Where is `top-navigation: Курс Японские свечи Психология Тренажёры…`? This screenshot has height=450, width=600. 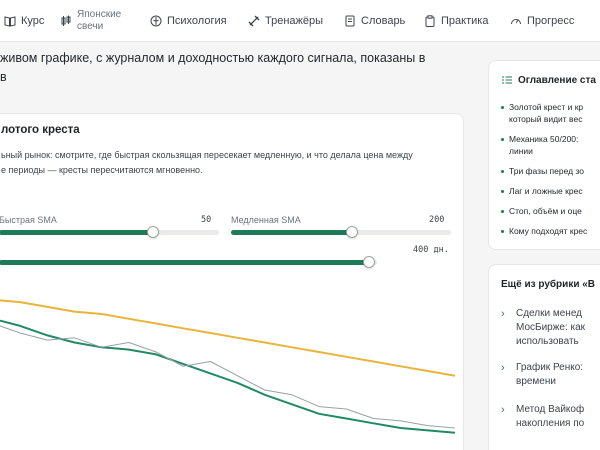
top-navigation: Курс Японские свечи Психология Тренажёры… is located at coordinates (300, 21).